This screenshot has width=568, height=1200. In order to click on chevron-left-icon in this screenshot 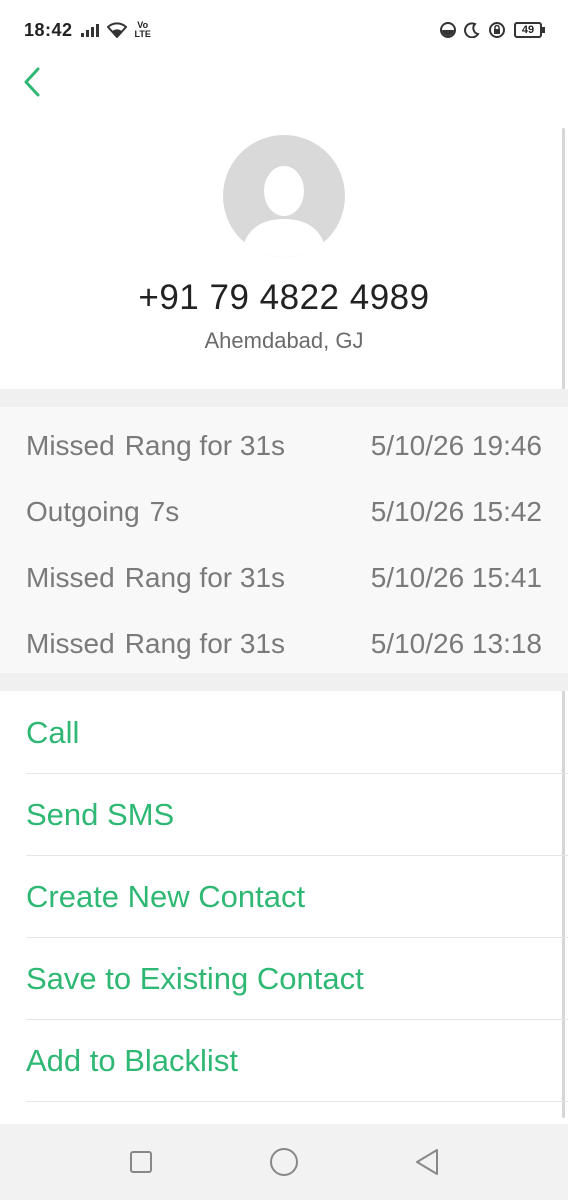, I will do `click(32, 82)`.